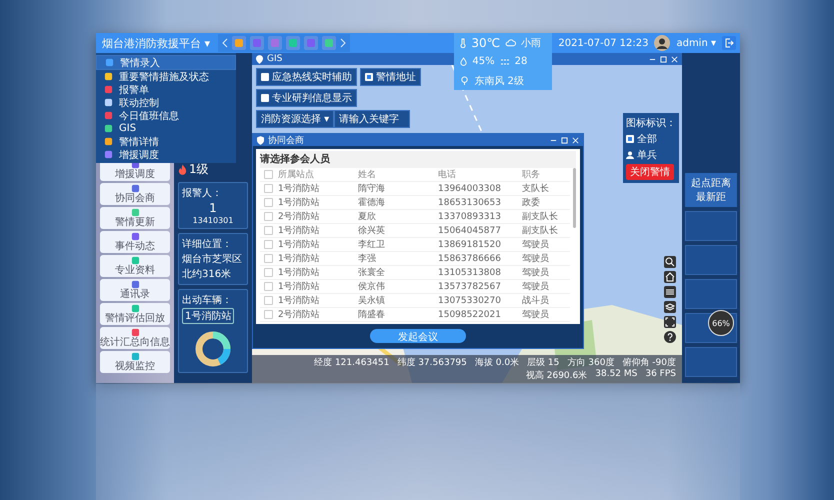 The height and width of the screenshot is (500, 834). What do you see at coordinates (202, 193) in the screenshot?
I see `caller-label: 报警人：` at bounding box center [202, 193].